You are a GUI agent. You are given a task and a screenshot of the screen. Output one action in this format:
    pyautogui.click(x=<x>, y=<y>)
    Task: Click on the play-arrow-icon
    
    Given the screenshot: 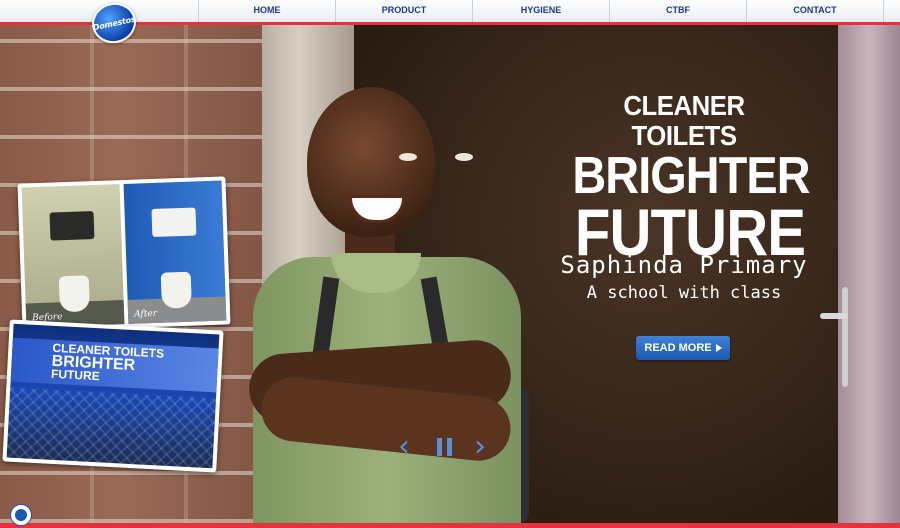 What is the action you would take?
    pyautogui.click(x=718, y=348)
    